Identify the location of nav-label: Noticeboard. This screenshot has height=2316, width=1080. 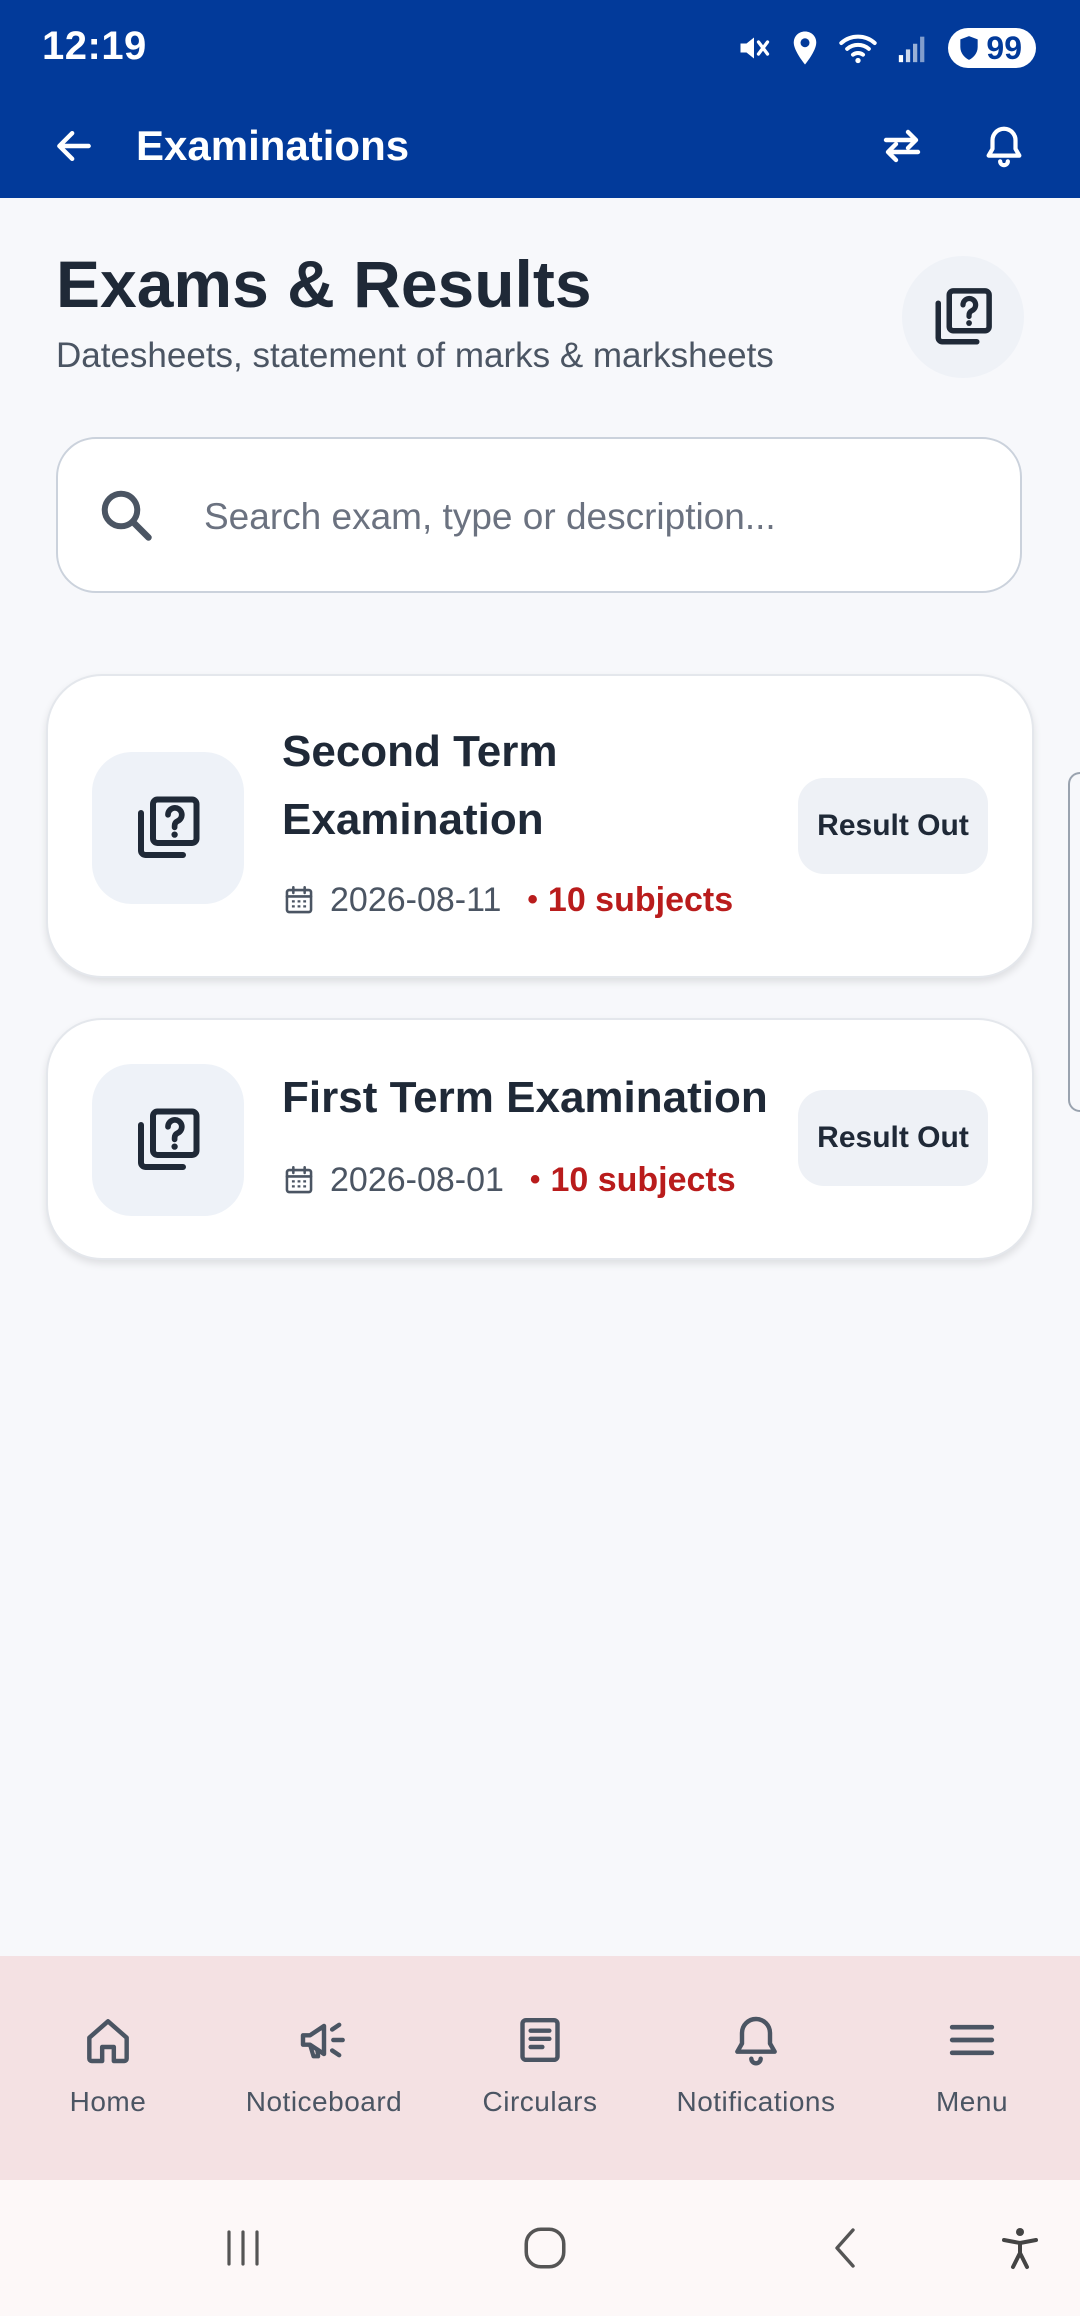
(324, 2101).